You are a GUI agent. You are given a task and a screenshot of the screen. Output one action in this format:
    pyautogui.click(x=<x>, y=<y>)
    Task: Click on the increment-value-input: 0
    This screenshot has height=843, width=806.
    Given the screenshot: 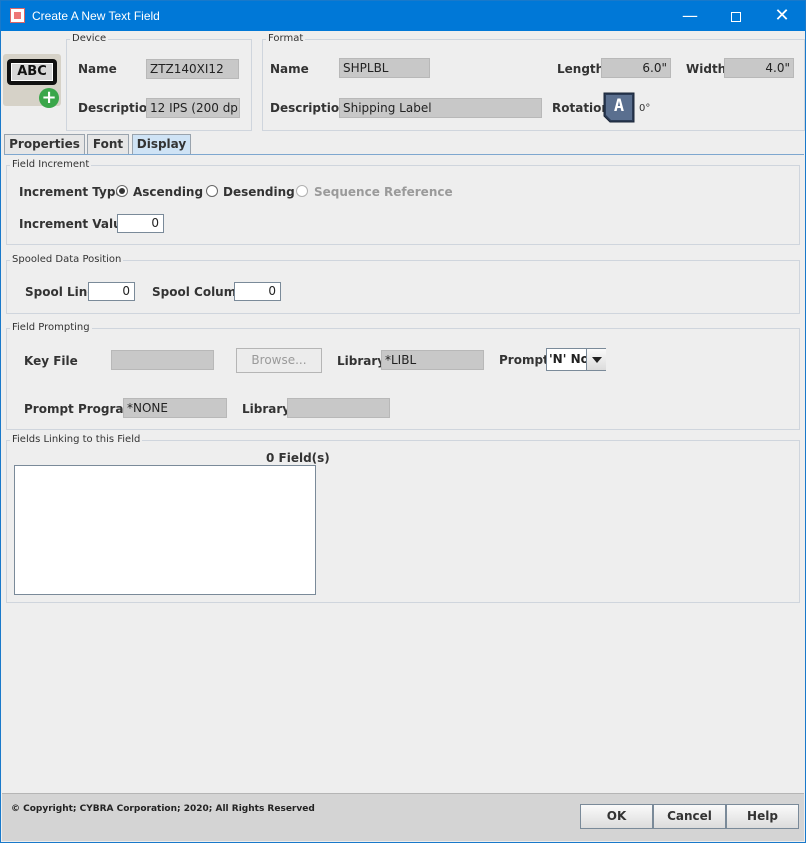 What is the action you would take?
    pyautogui.click(x=140, y=223)
    